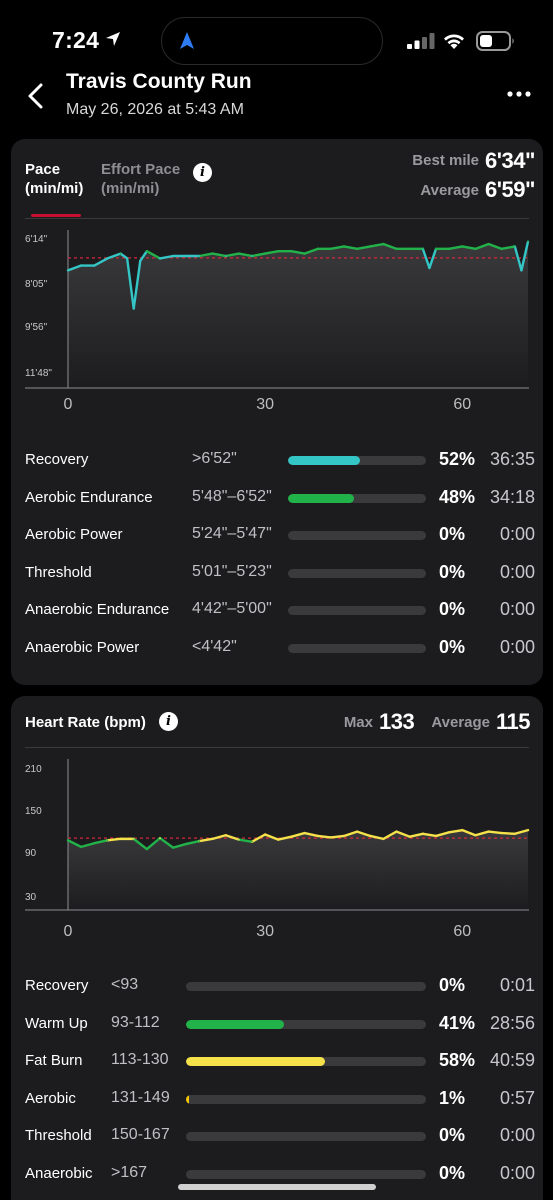 The width and height of the screenshot is (553, 1200). Describe the element at coordinates (85, 722) in the screenshot. I see `hr-title: Heart Rate (bpm)` at that location.